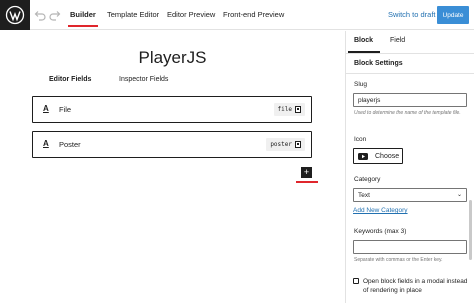 Image resolution: width=474 pixels, height=303 pixels. Describe the element at coordinates (412, 14) in the screenshot. I see `switch-to-draft-button: Switch to draft` at that location.